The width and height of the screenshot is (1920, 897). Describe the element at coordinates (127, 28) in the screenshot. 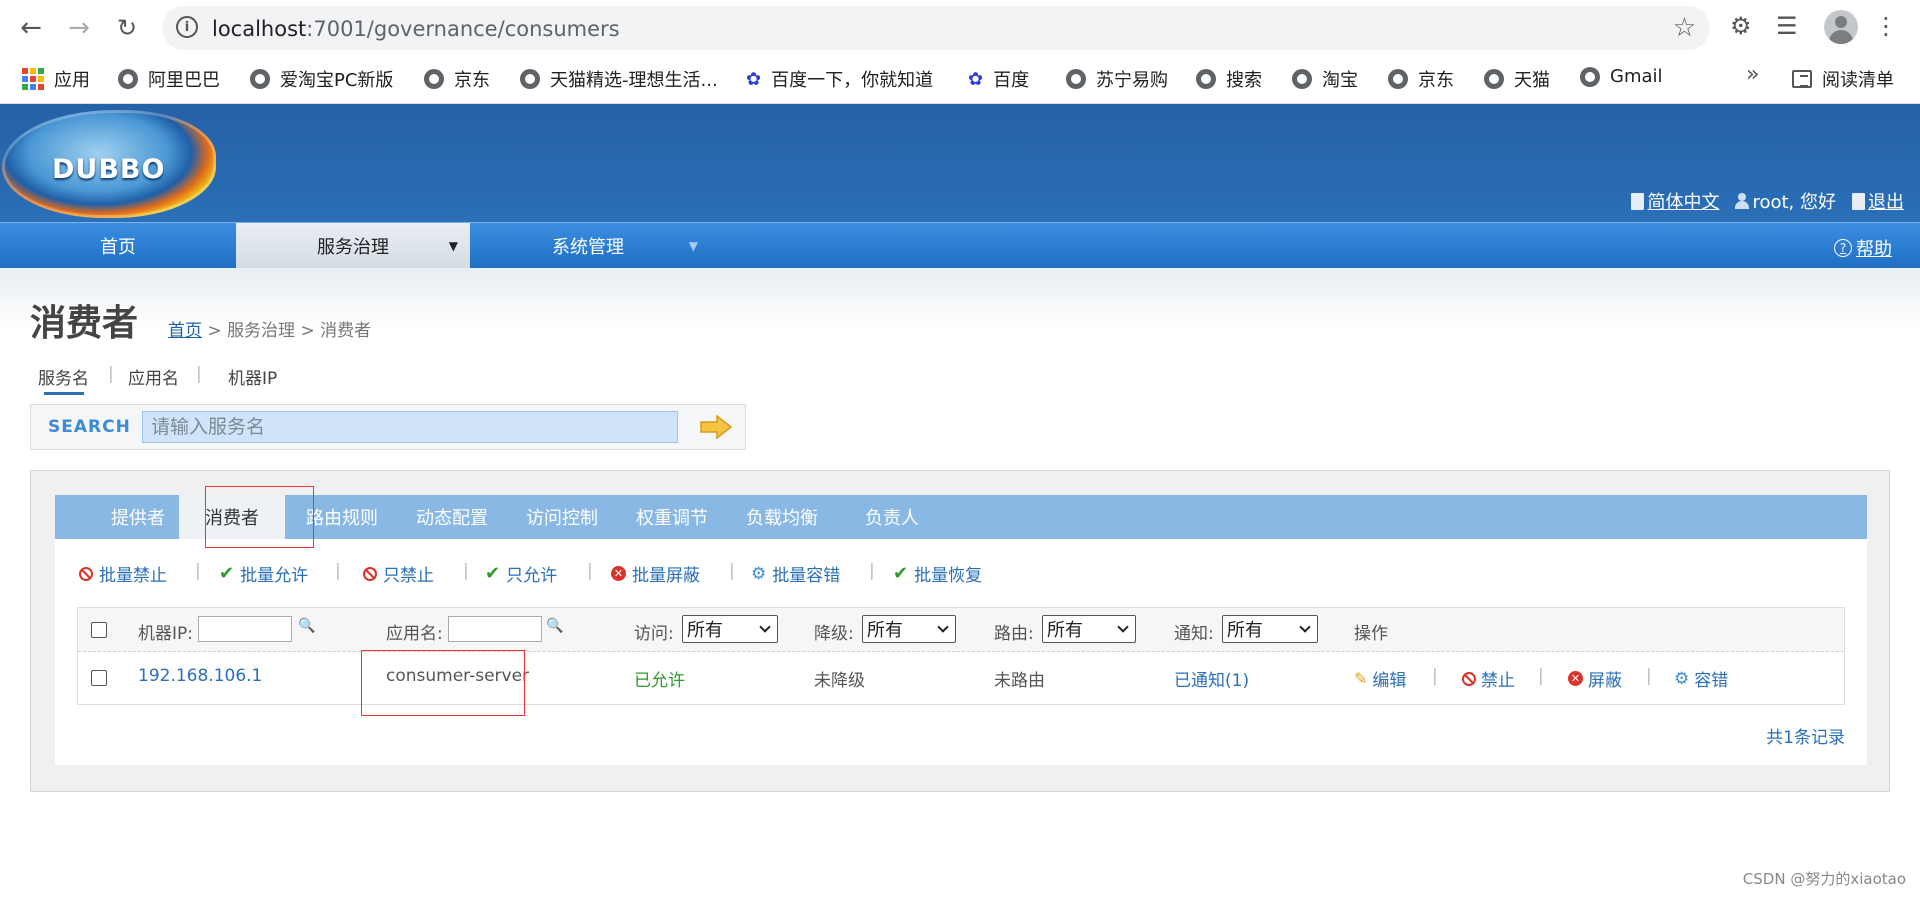

I see `reload-icon: ↻` at that location.